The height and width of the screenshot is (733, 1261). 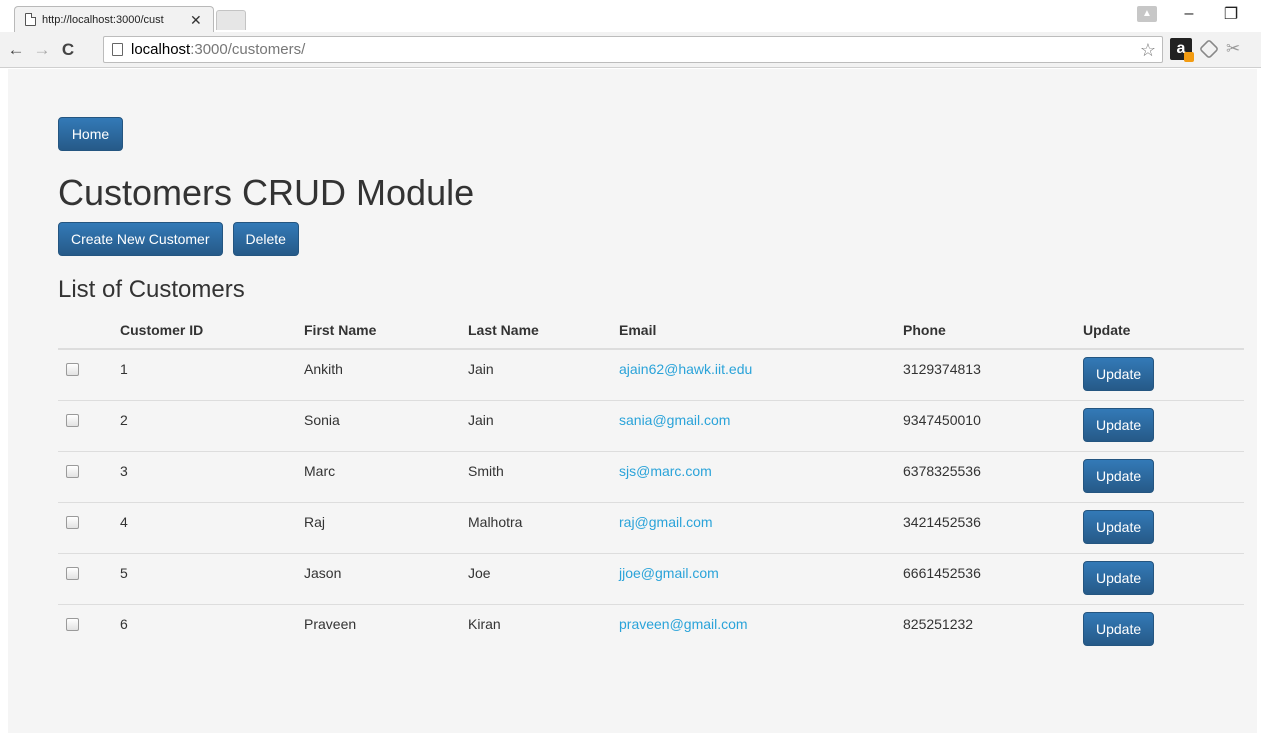 What do you see at coordinates (1233, 49) in the screenshot?
I see `tool-extension-icon: ✂` at bounding box center [1233, 49].